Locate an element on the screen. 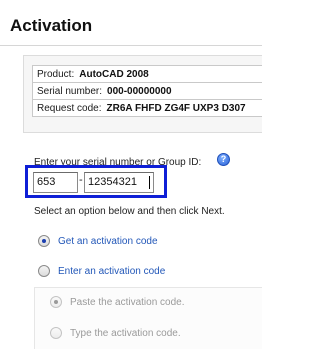 The image size is (320, 349). option-get-activation-code-label: Get an activation code is located at coordinates (108, 241).